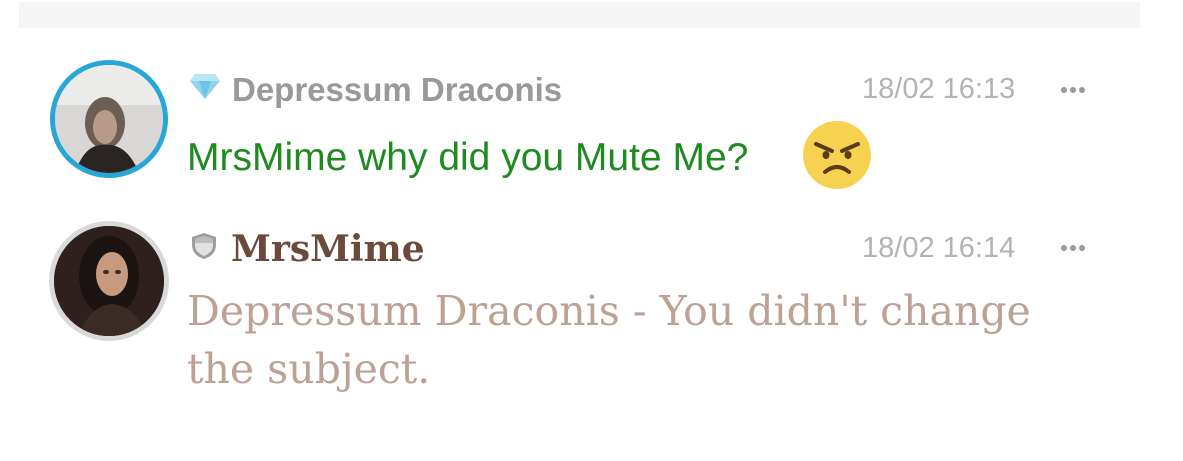 The width and height of the screenshot is (1183, 461). I want to click on diamond-icon, so click(205, 88).